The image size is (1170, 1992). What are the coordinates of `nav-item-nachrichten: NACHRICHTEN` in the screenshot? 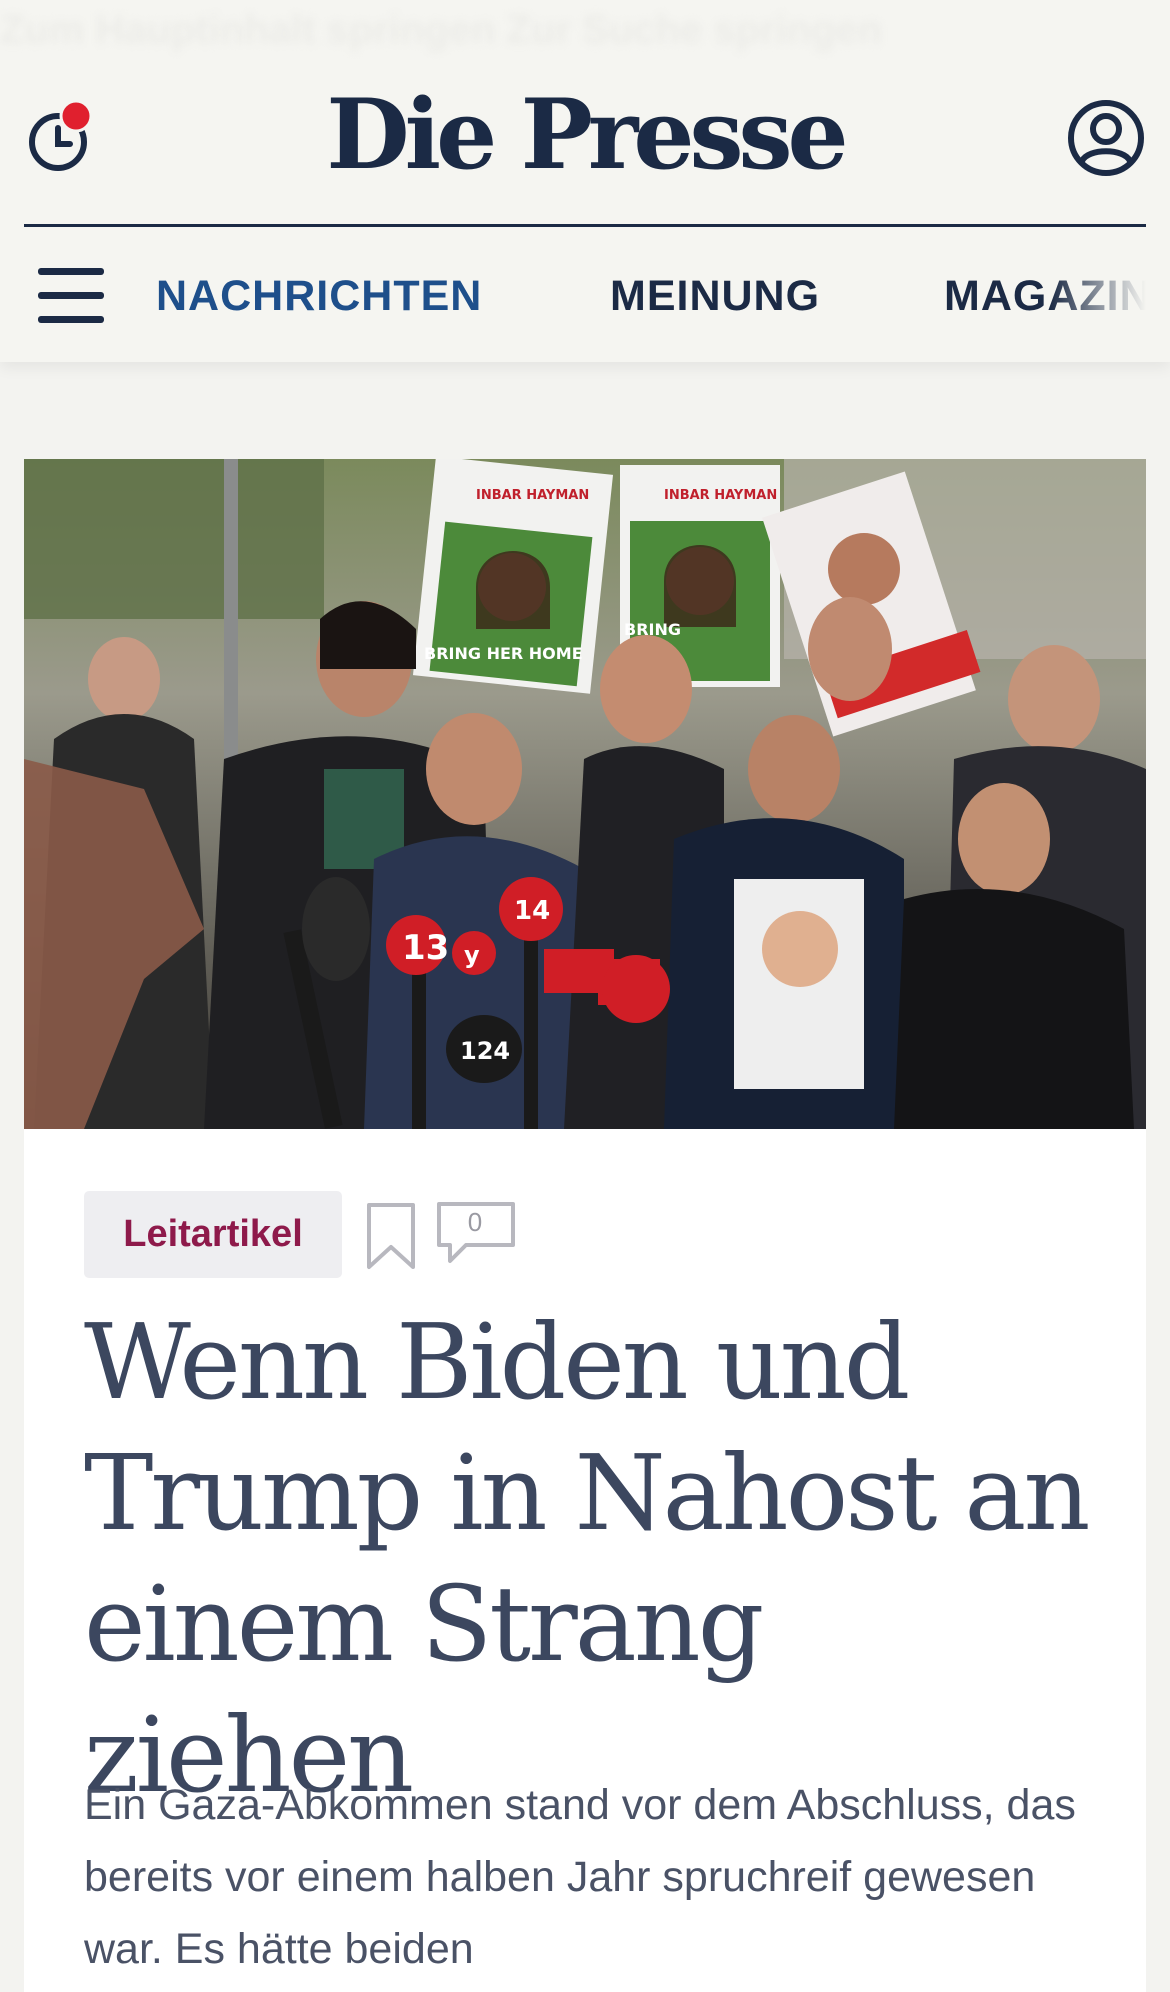 It's located at (319, 296).